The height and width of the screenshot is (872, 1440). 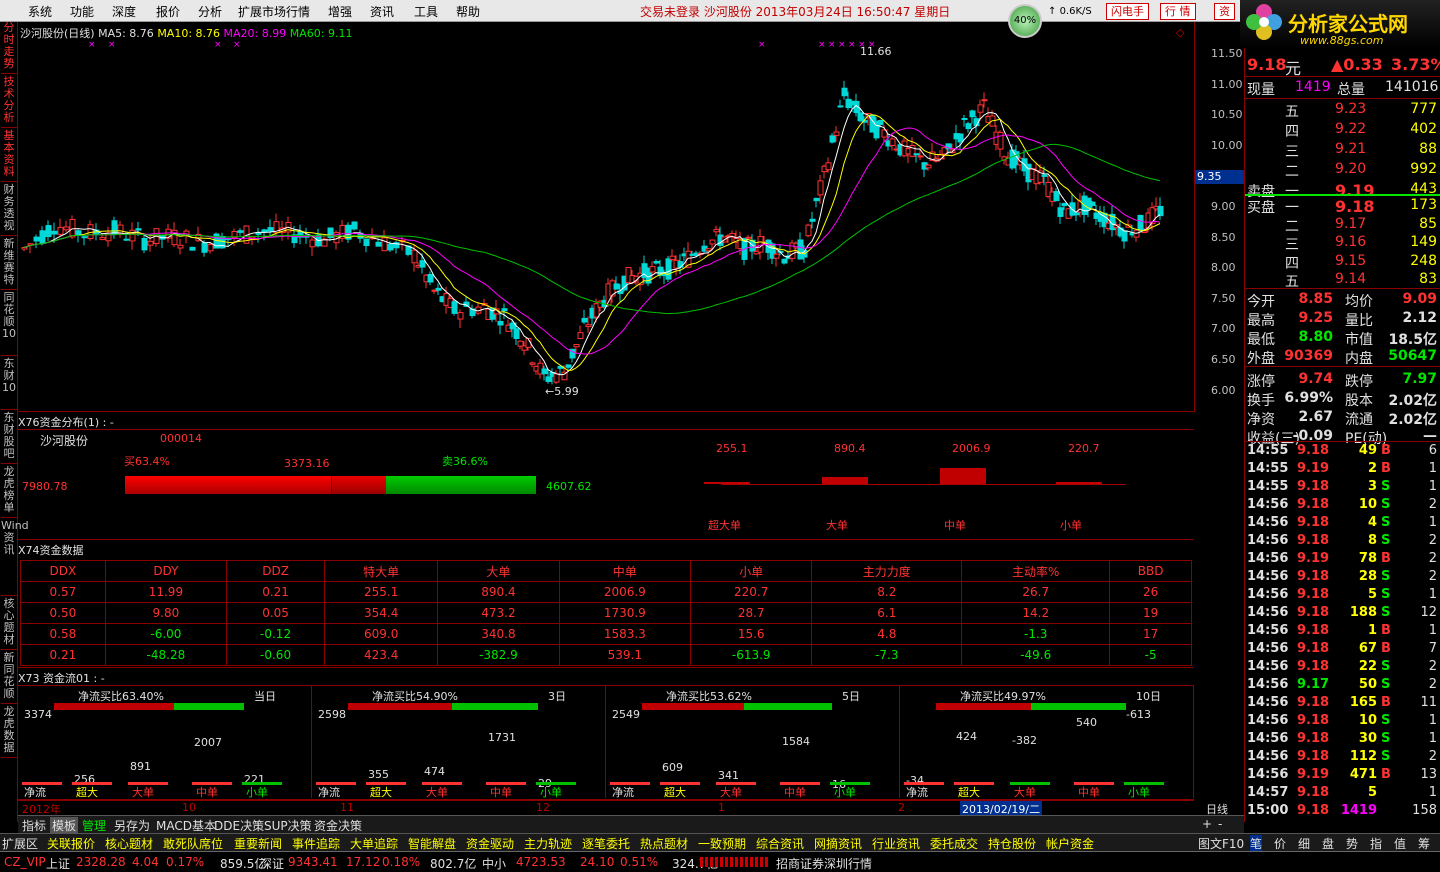 What do you see at coordinates (186, 825) in the screenshot?
I see `indicator-tab: MACD基本` at bounding box center [186, 825].